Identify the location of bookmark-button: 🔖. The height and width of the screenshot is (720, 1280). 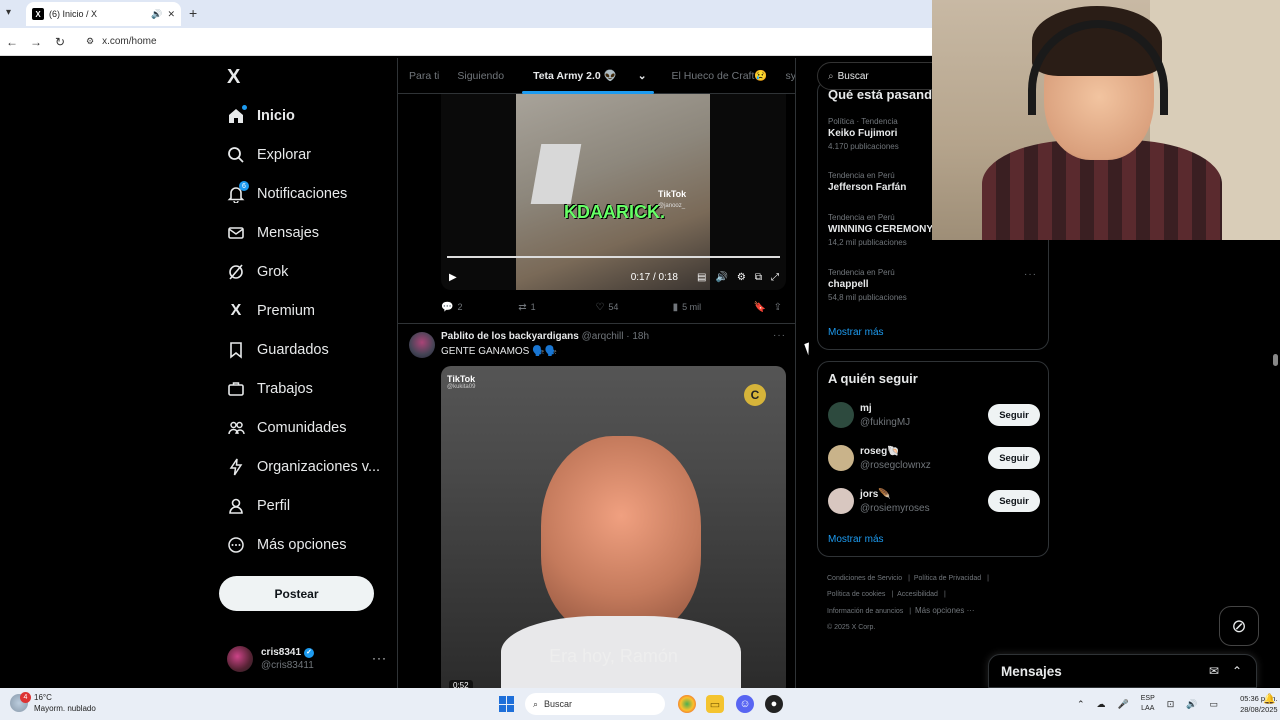
(764, 307).